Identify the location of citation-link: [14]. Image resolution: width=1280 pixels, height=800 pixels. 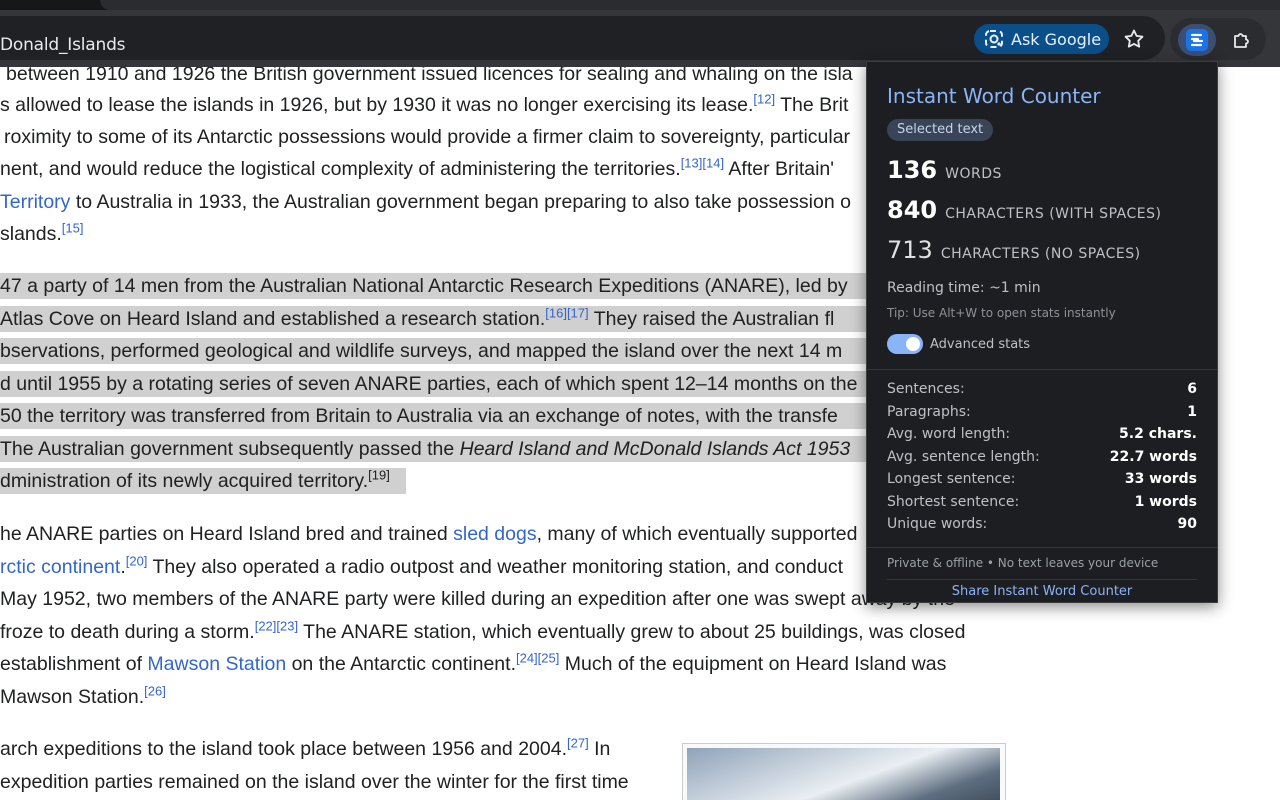
(713, 163).